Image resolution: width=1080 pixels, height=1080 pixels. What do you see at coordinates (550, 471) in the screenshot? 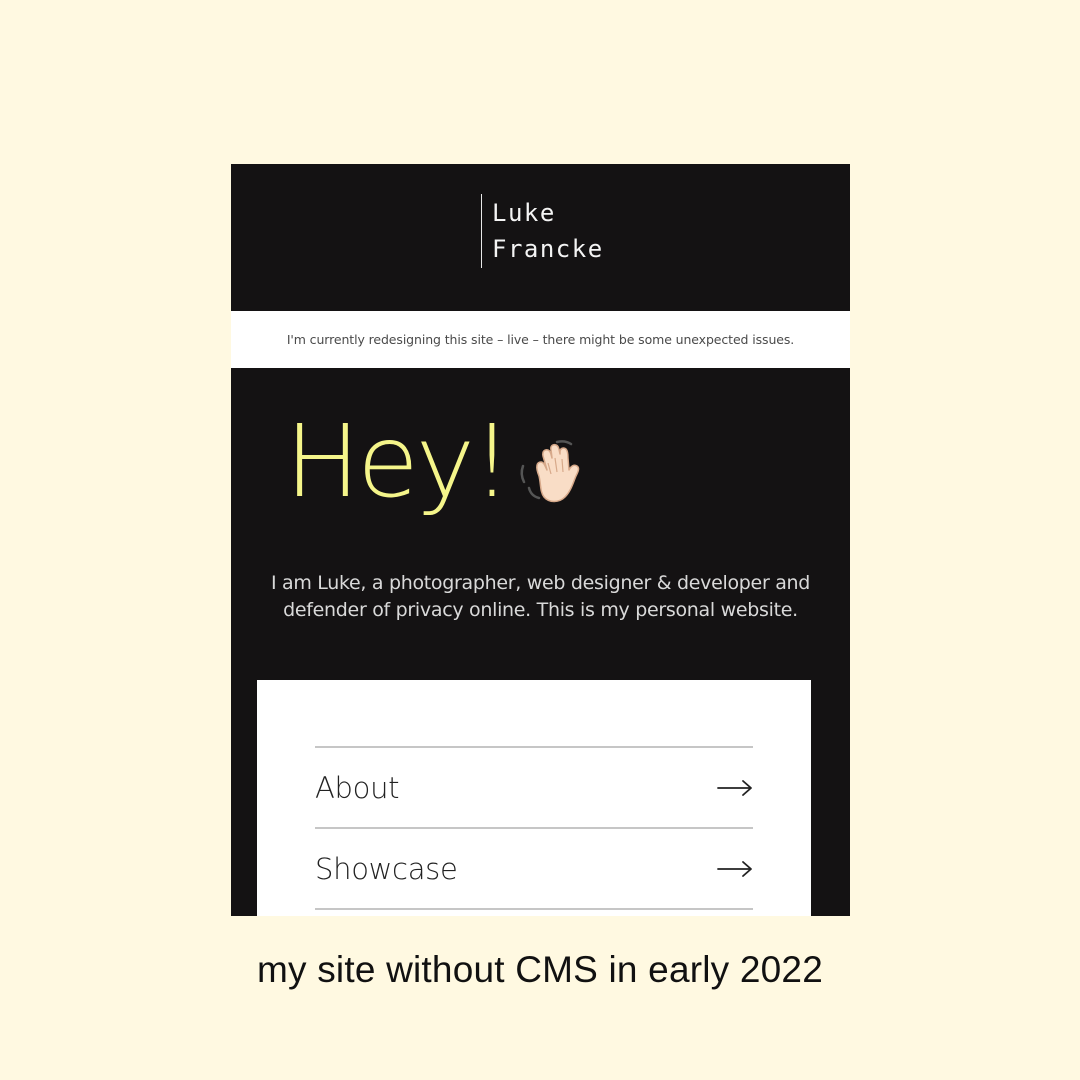
I see `waving-hand-icon` at bounding box center [550, 471].